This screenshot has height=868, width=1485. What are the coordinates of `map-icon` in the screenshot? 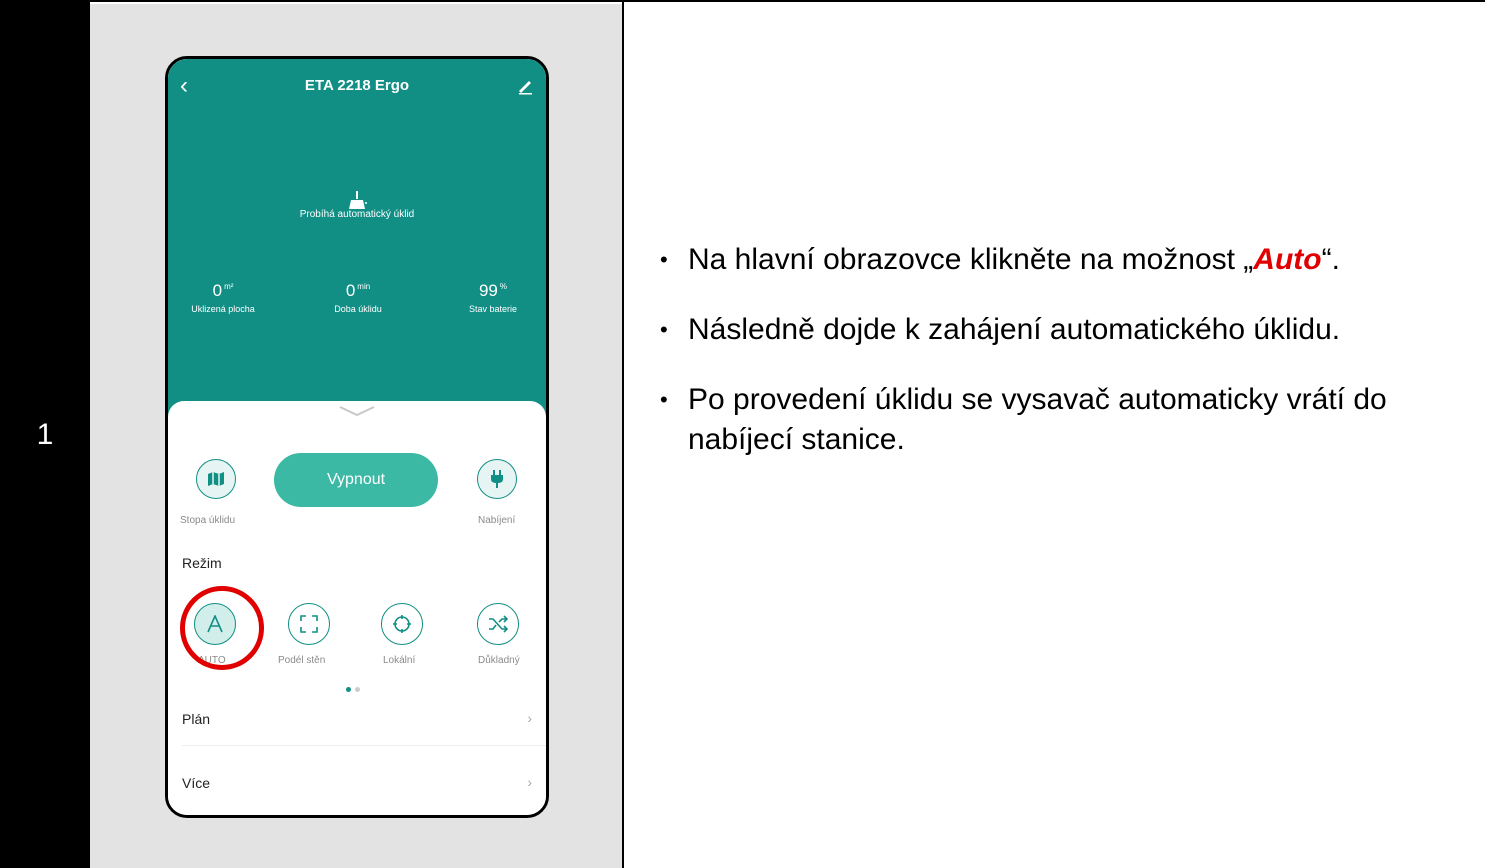 It's located at (216, 479).